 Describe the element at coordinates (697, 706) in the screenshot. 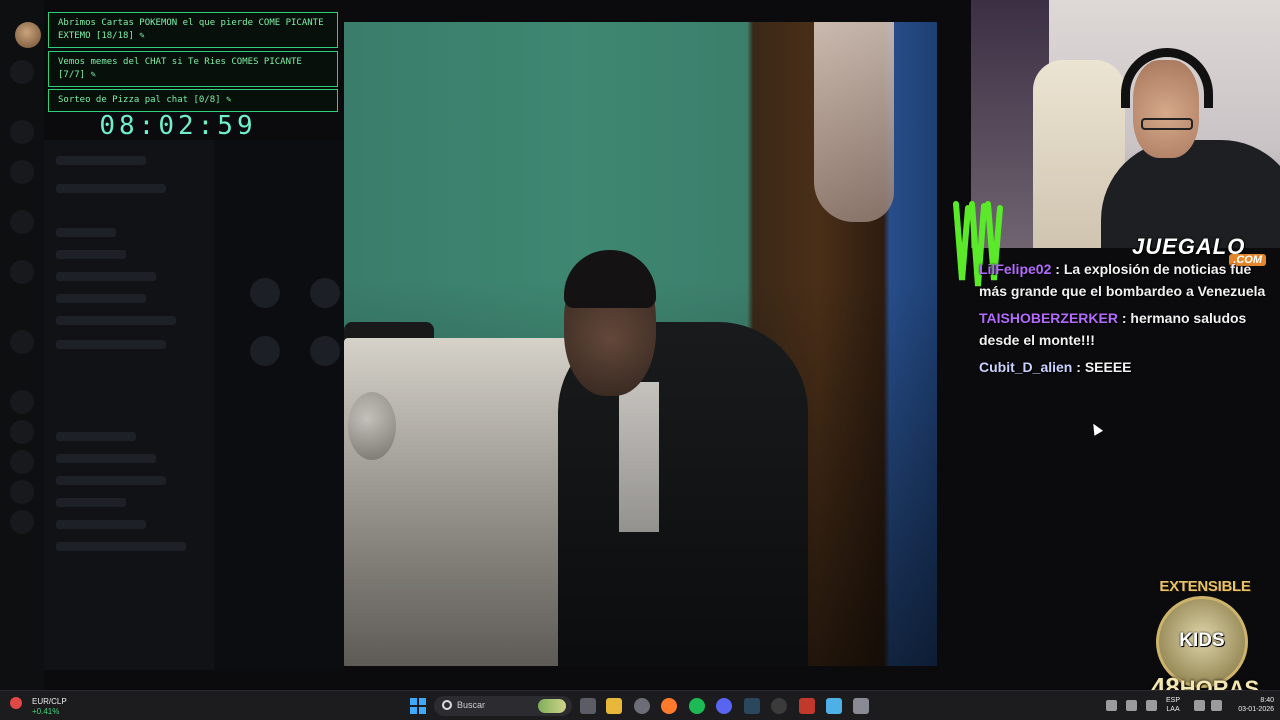

I see `spotify-icon` at that location.